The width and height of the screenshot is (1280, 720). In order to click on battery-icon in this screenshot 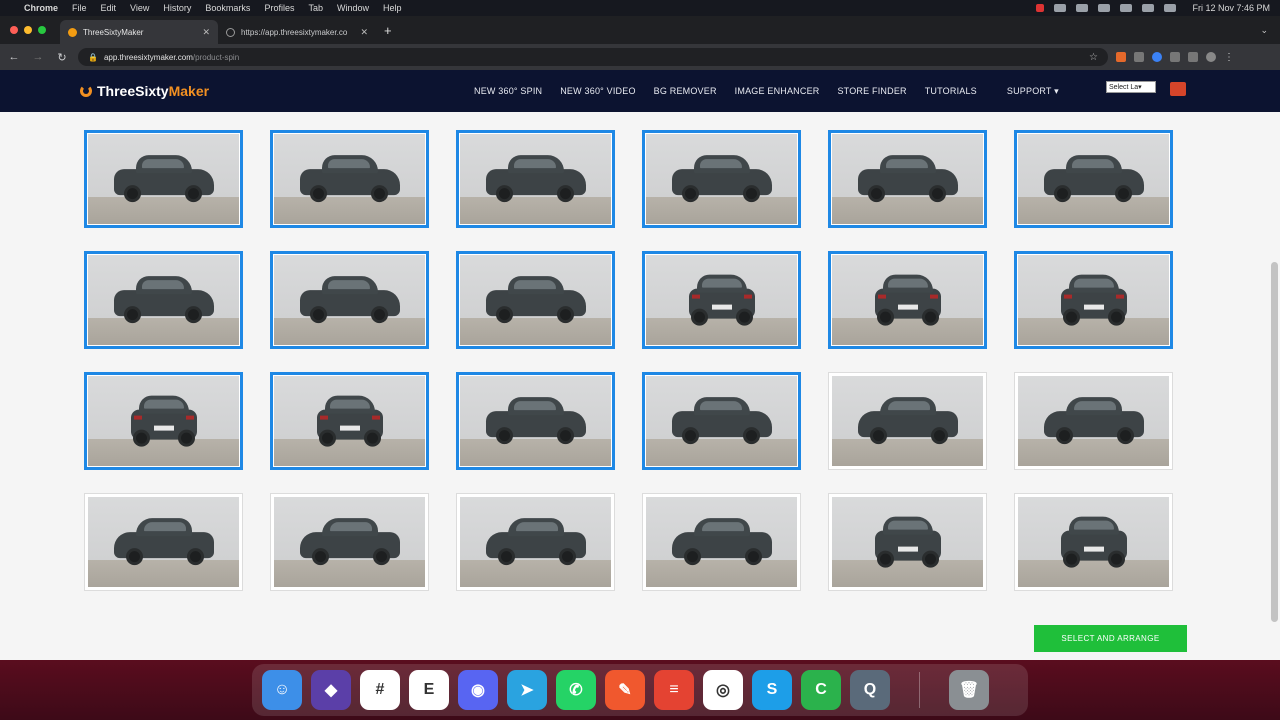, I will do `click(1104, 8)`.